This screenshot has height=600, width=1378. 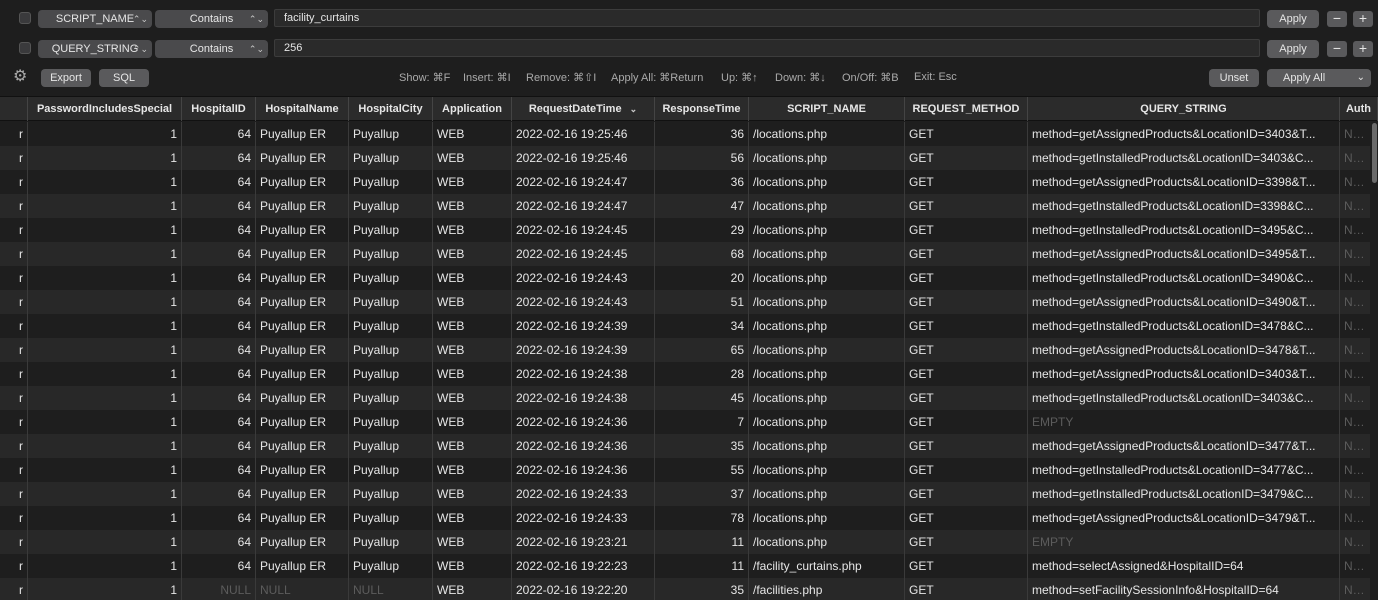 What do you see at coordinates (702, 470) in the screenshot?
I see `cell-responsetime: 55` at bounding box center [702, 470].